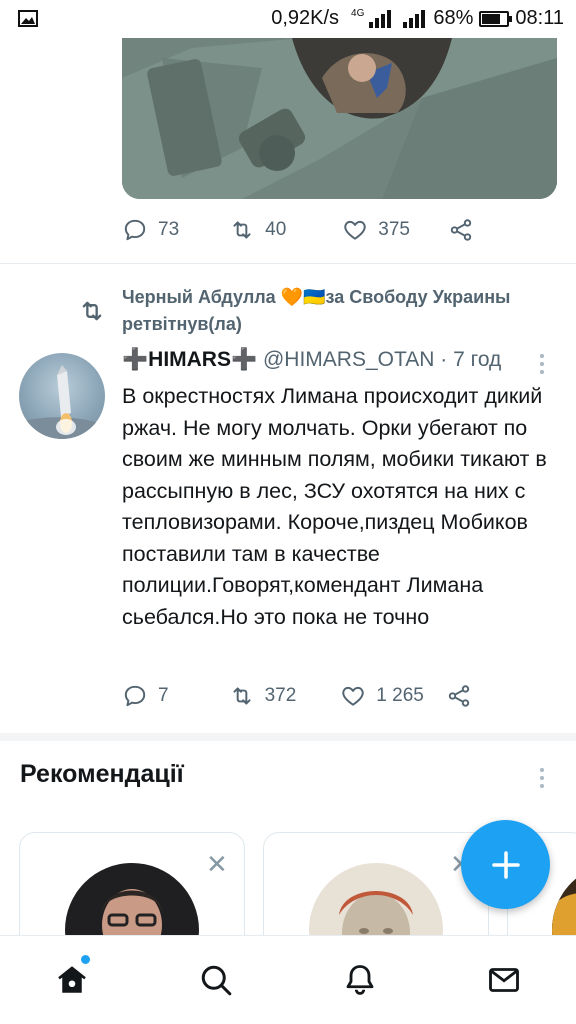 This screenshot has width=576, height=1024. Describe the element at coordinates (163, 695) in the screenshot. I see `reply-count: 7` at that location.